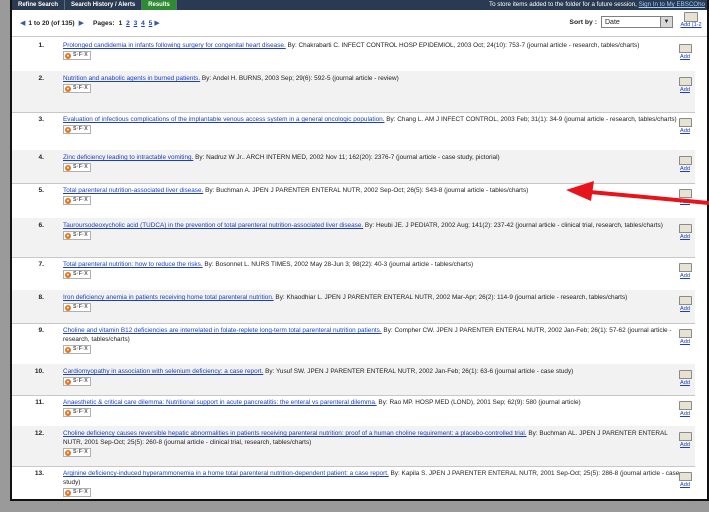 The image size is (709, 512). Describe the element at coordinates (41, 264) in the screenshot. I see `result-number: 7.` at that location.